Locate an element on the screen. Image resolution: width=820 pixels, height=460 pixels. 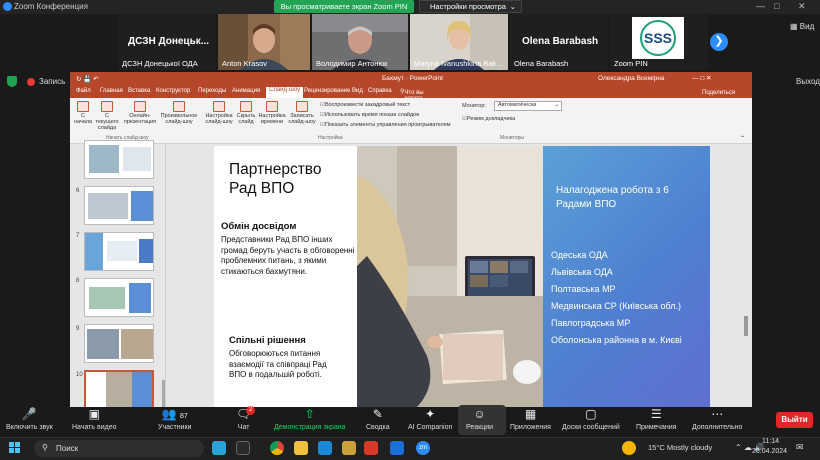
participant-name: Zoom PIN is located at coordinates (631, 63).